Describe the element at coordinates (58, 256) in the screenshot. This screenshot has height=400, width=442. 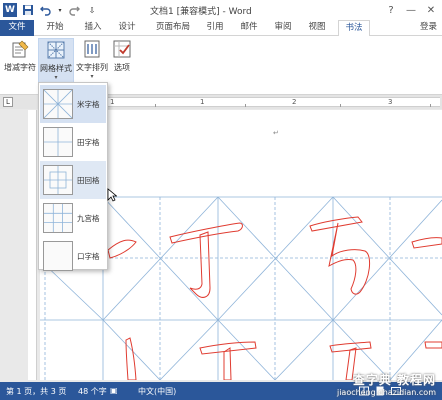
I see `kou-grid-icon` at that location.